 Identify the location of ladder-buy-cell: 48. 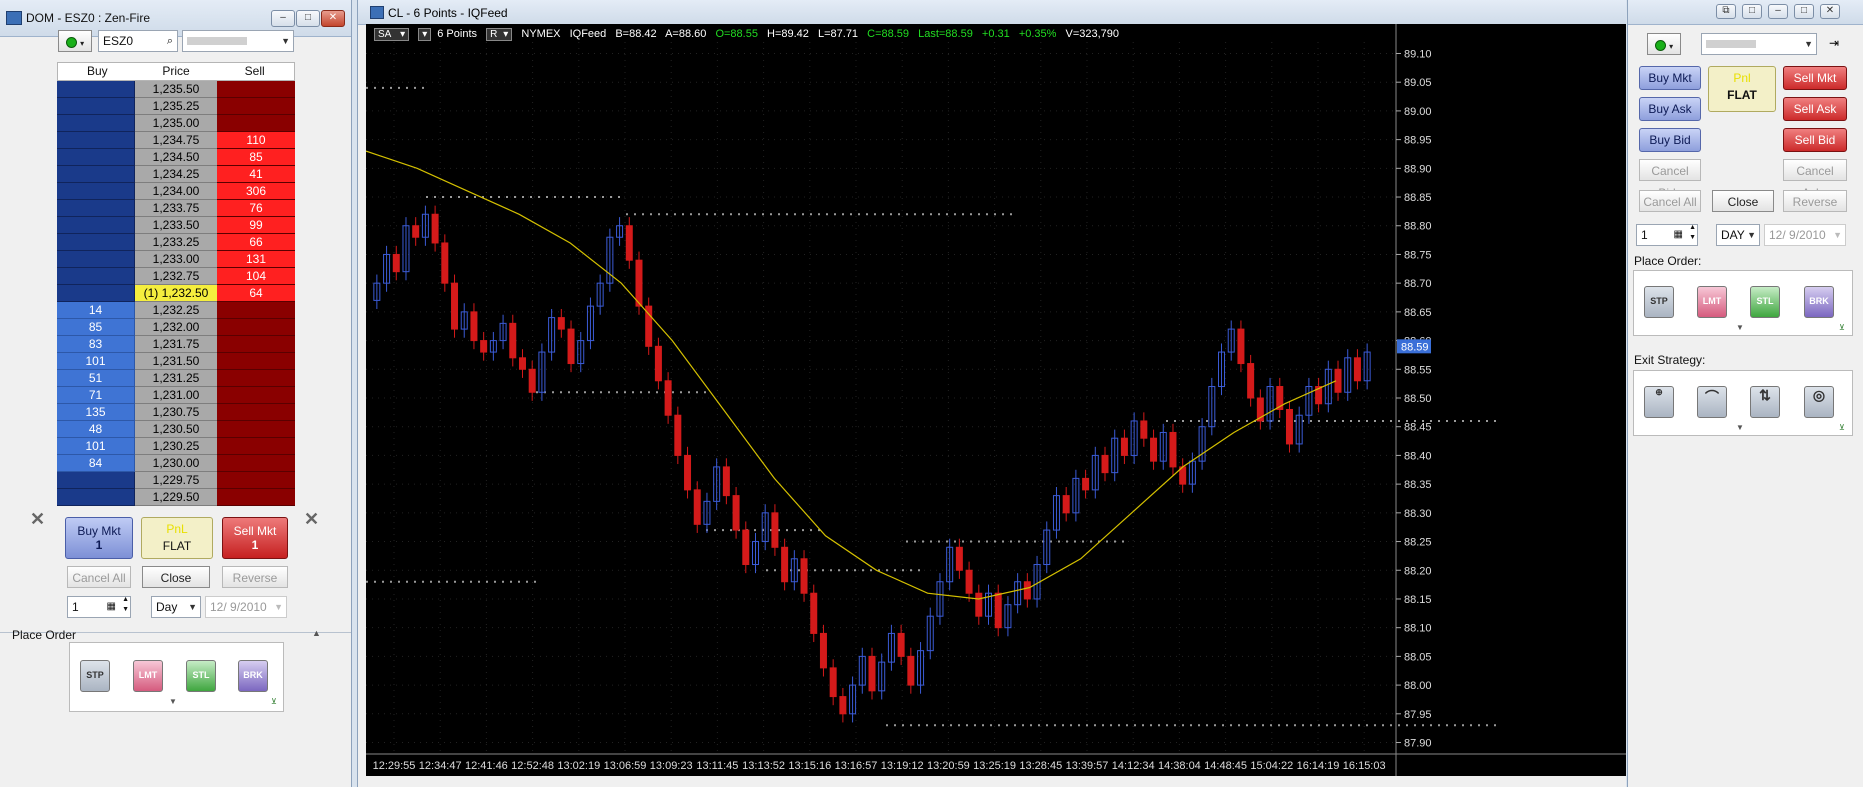
(96, 429).